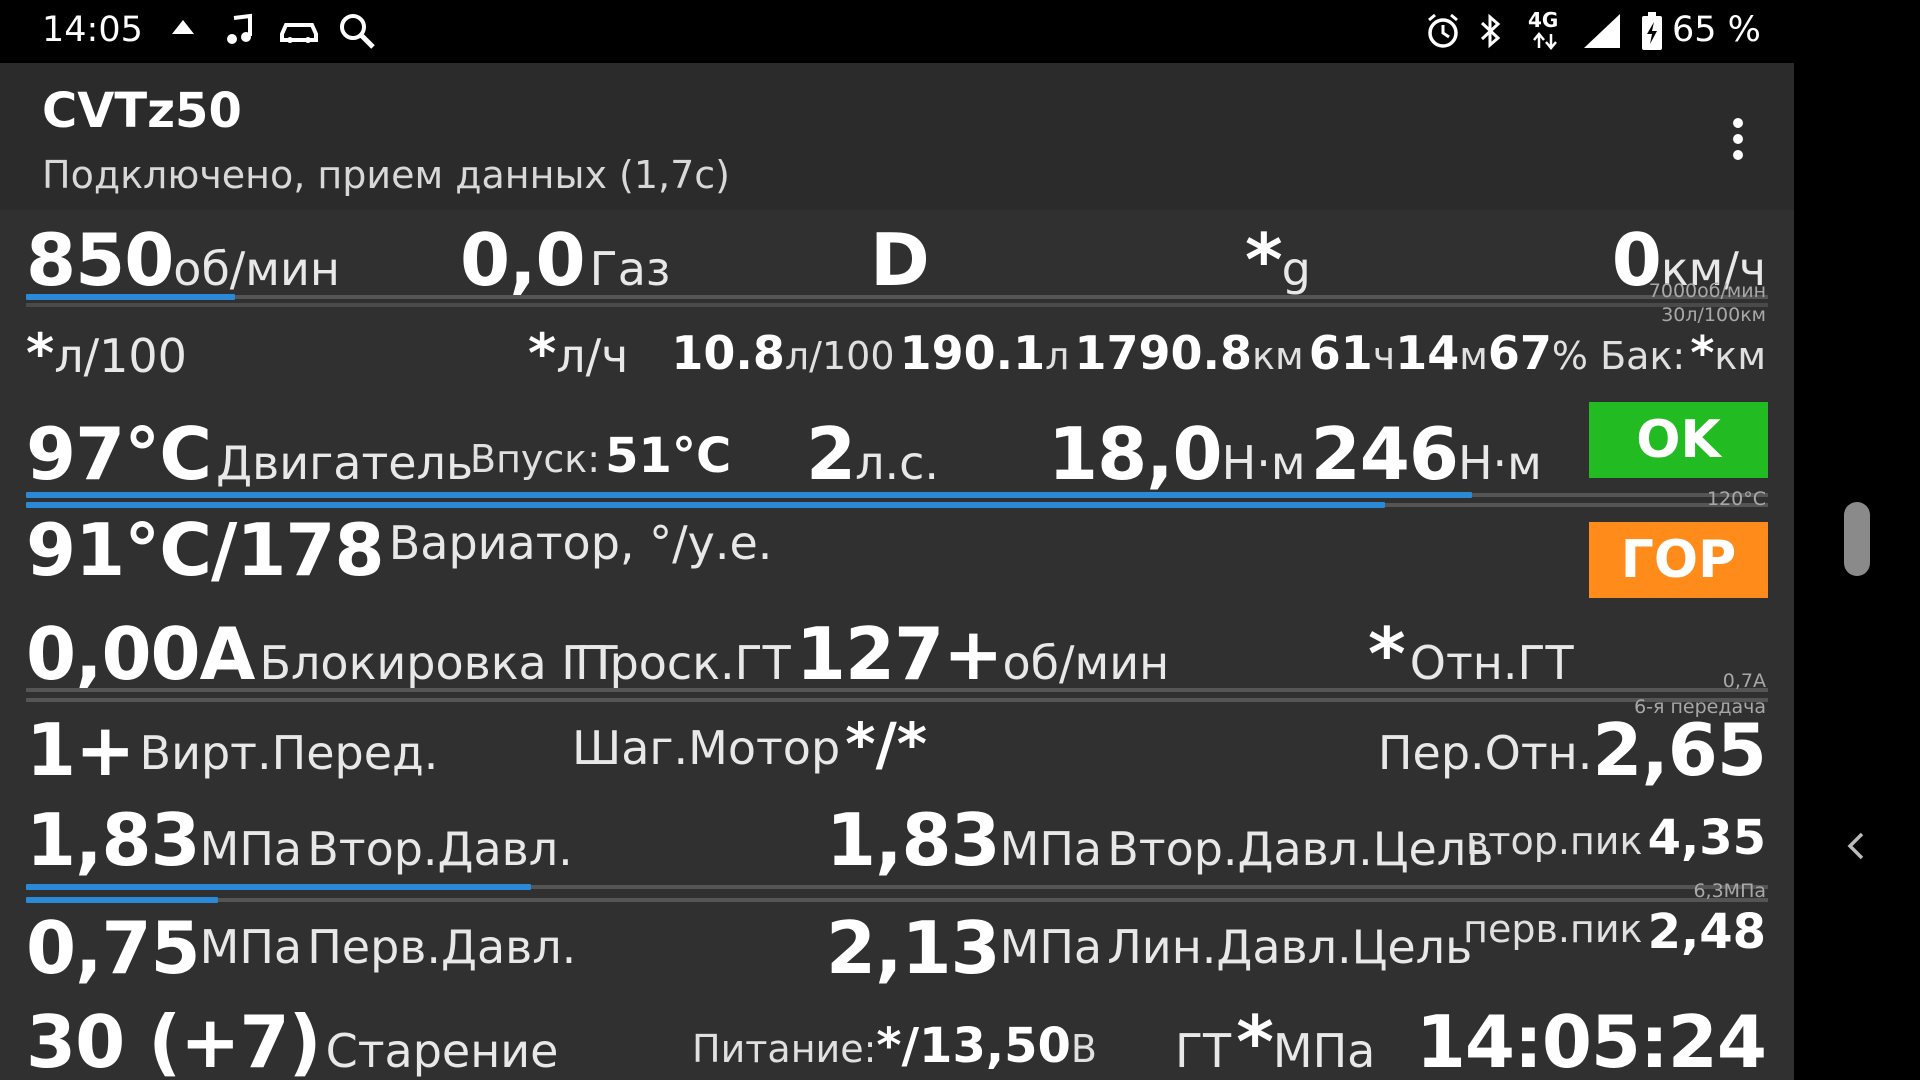  Describe the element at coordinates (831, 454) in the screenshot. I see `power-value: 2` at that location.